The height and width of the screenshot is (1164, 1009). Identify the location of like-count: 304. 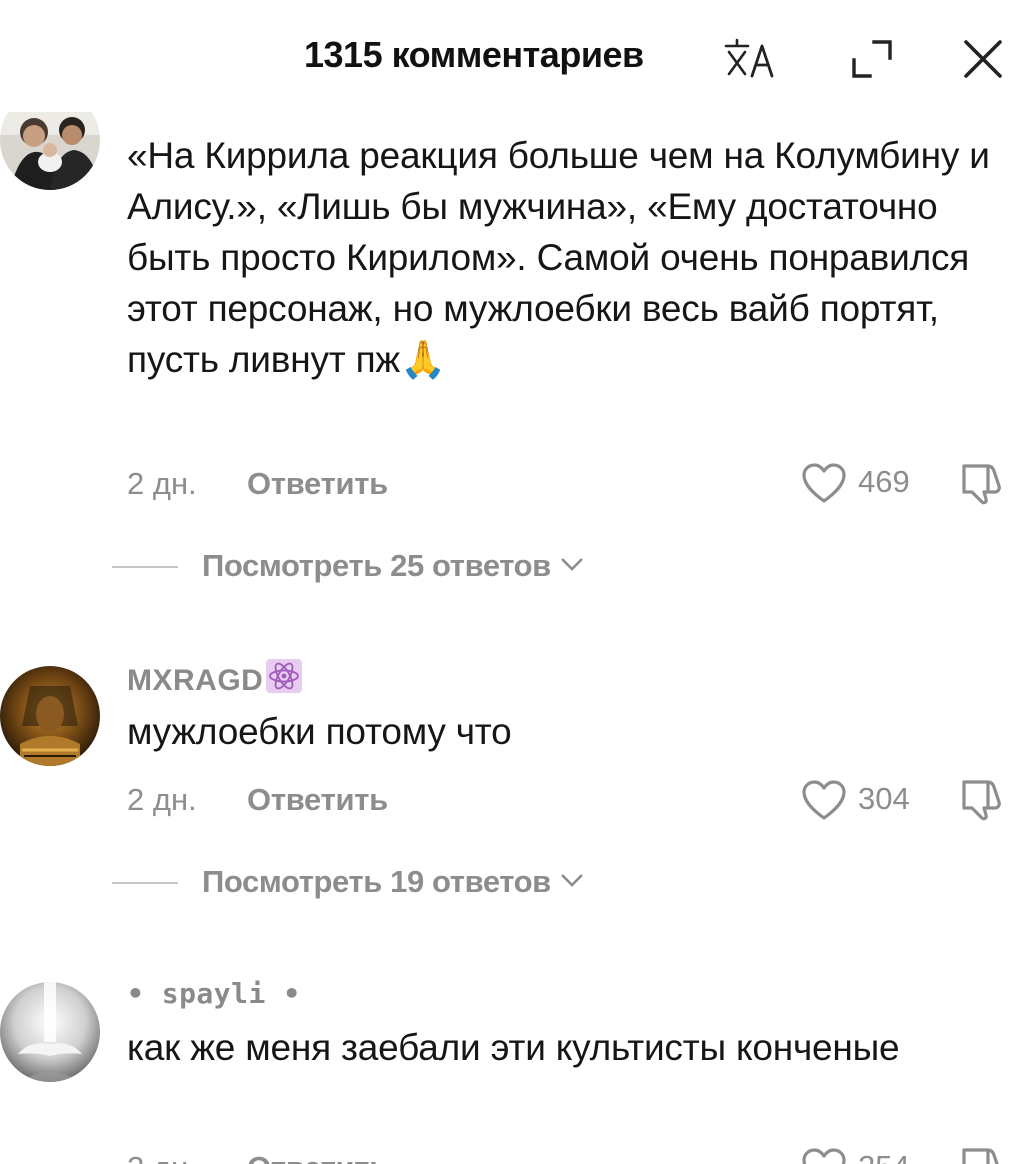
(884, 798).